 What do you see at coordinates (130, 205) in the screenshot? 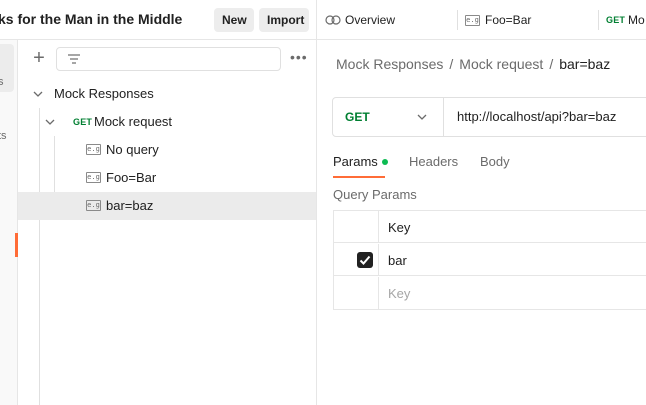
I see `example-label: bar=baz` at bounding box center [130, 205].